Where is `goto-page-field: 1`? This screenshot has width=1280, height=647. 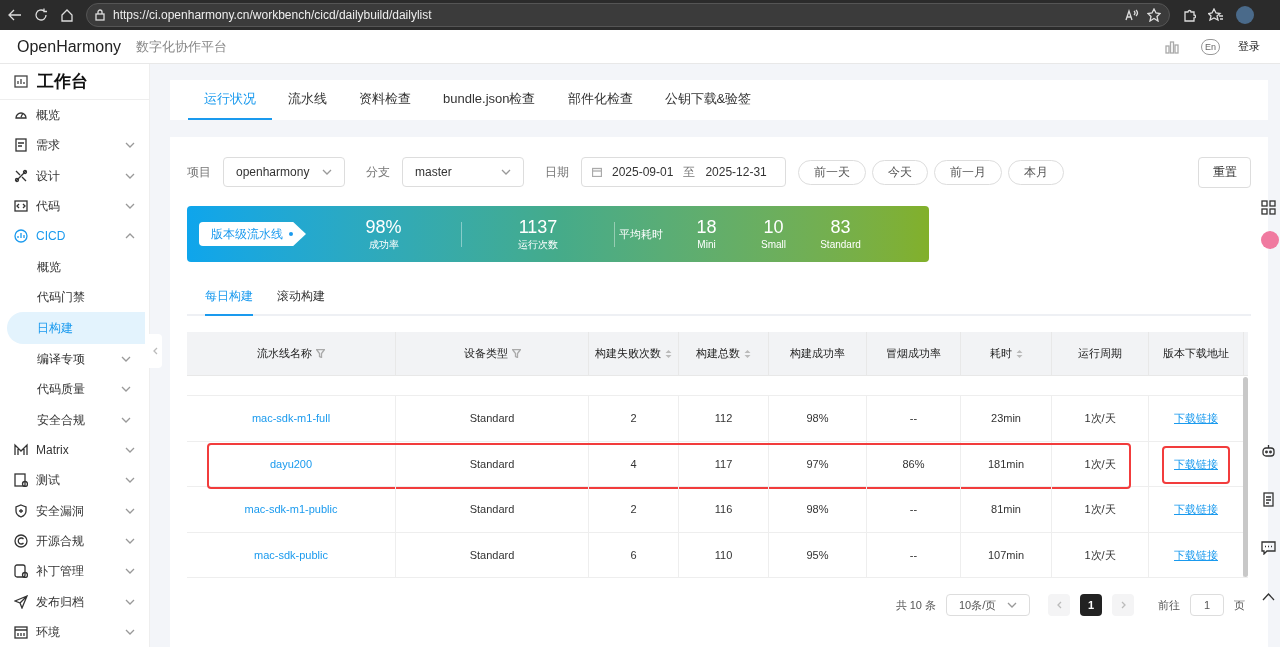 goto-page-field: 1 is located at coordinates (1207, 605).